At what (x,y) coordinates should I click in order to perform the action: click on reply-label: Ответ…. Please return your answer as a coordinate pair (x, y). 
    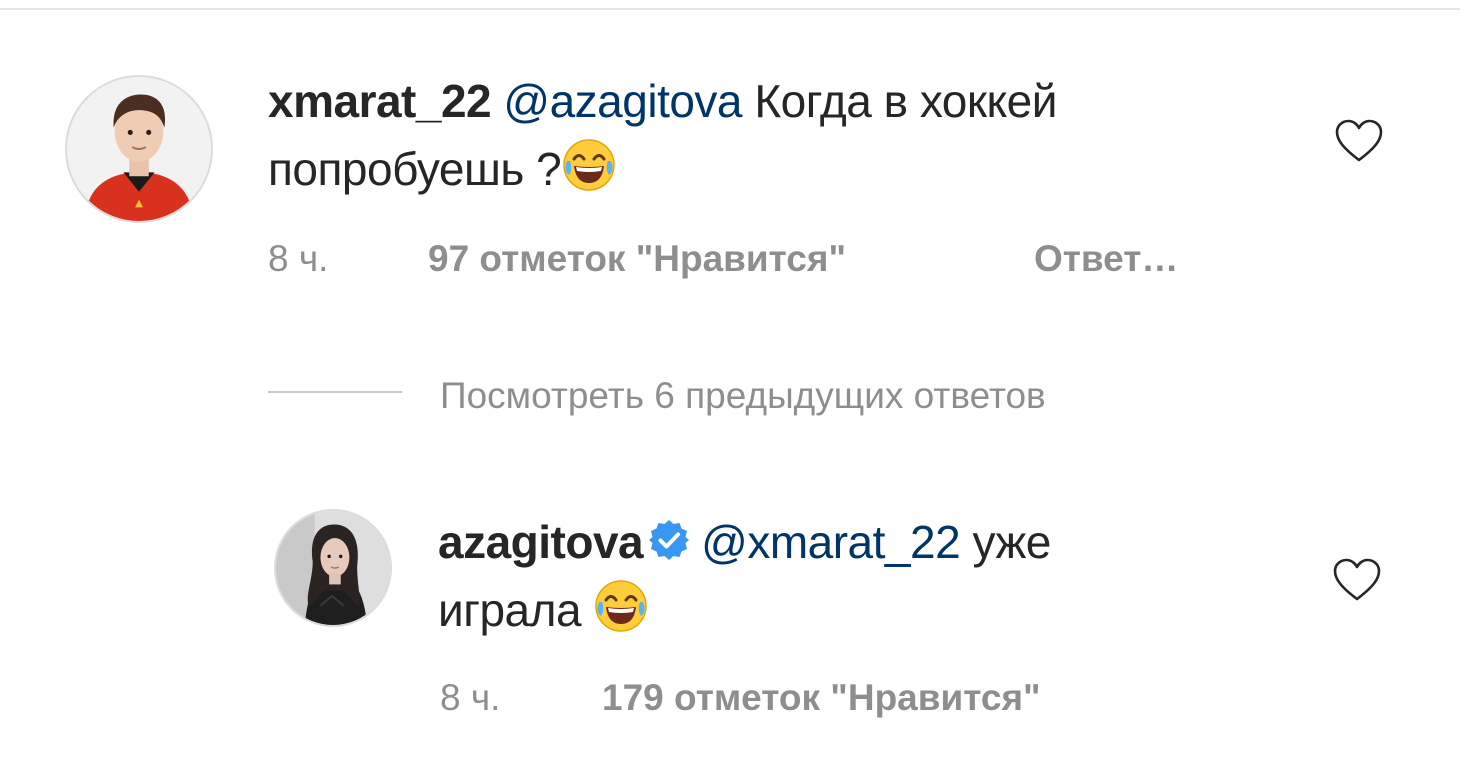
    Looking at the image, I should click on (1106, 258).